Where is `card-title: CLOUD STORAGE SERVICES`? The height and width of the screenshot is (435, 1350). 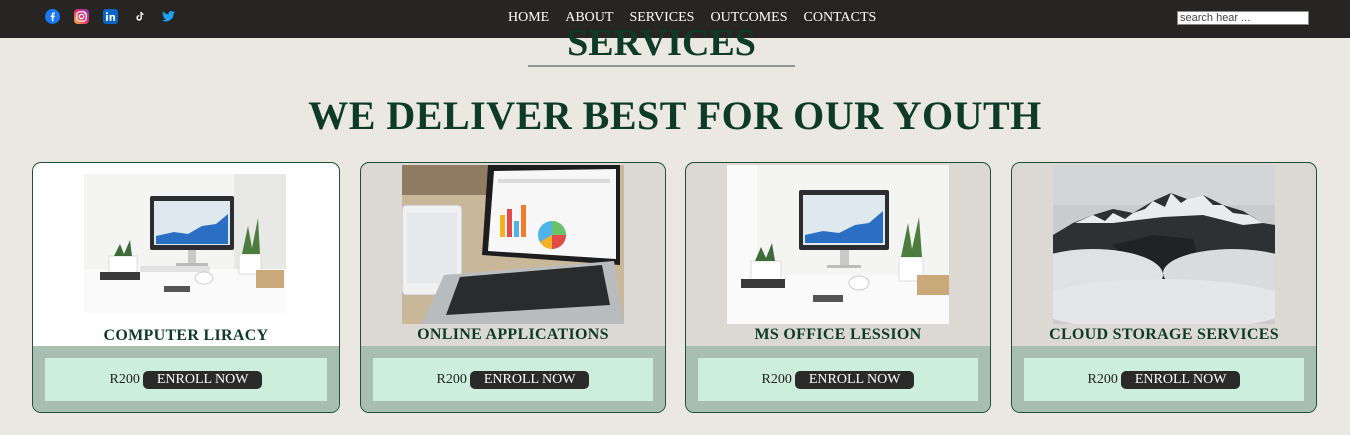
card-title: CLOUD STORAGE SERVICES is located at coordinates (1164, 334).